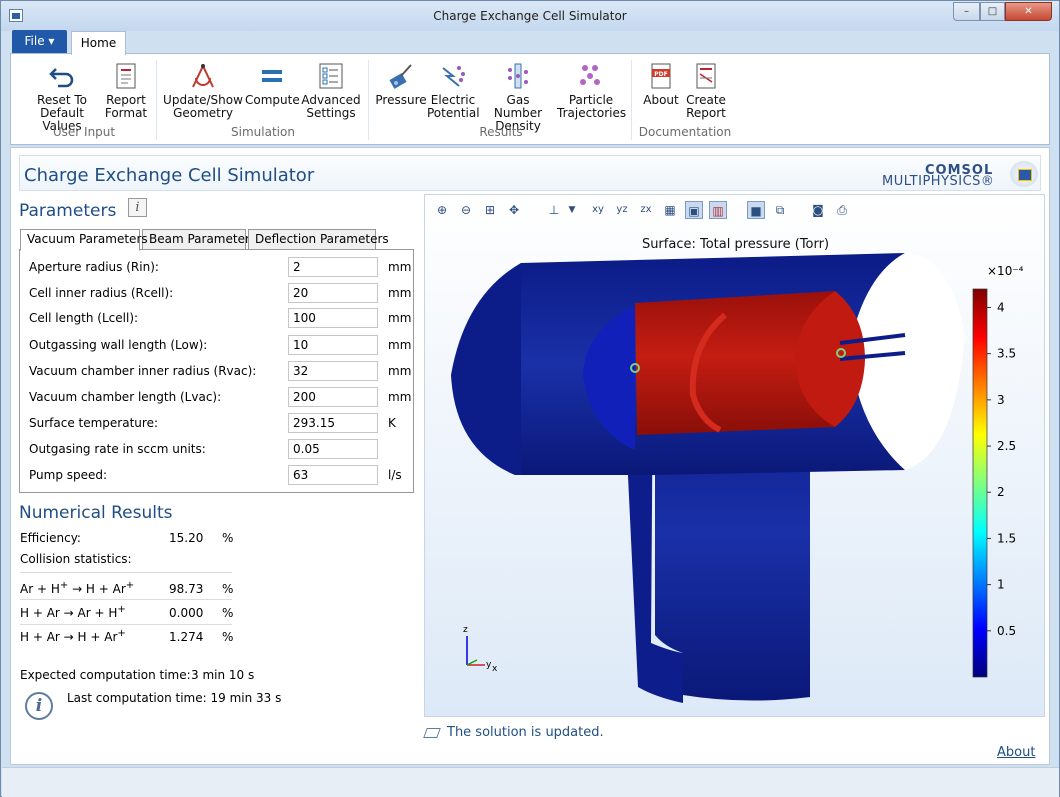 The width and height of the screenshot is (1060, 797). Describe the element at coordinates (220, 397) in the screenshot. I see `param-row-vacuum-length: Vacuum chamber length (Lvac): mm` at that location.